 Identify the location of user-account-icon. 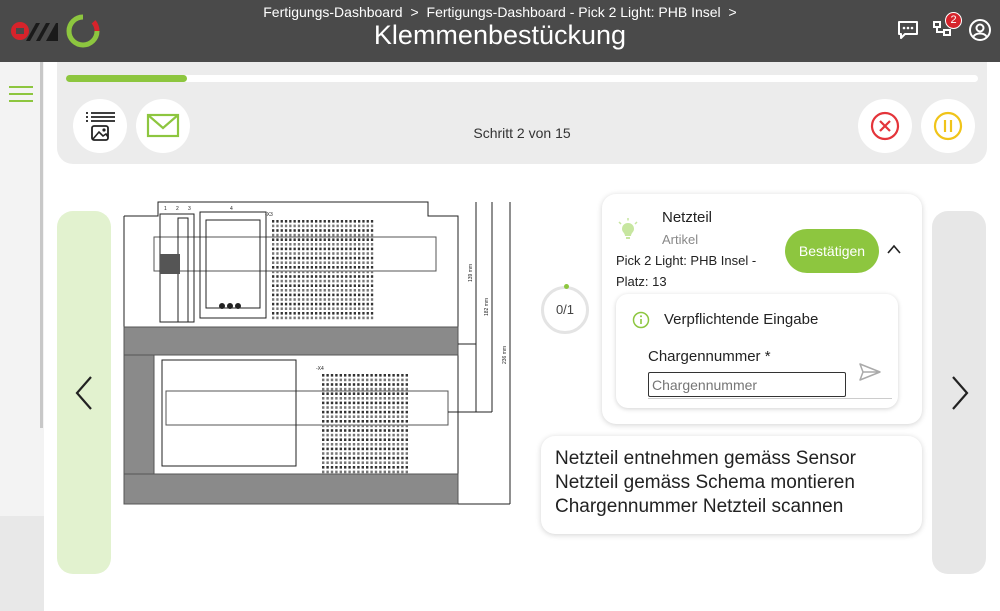
(980, 30).